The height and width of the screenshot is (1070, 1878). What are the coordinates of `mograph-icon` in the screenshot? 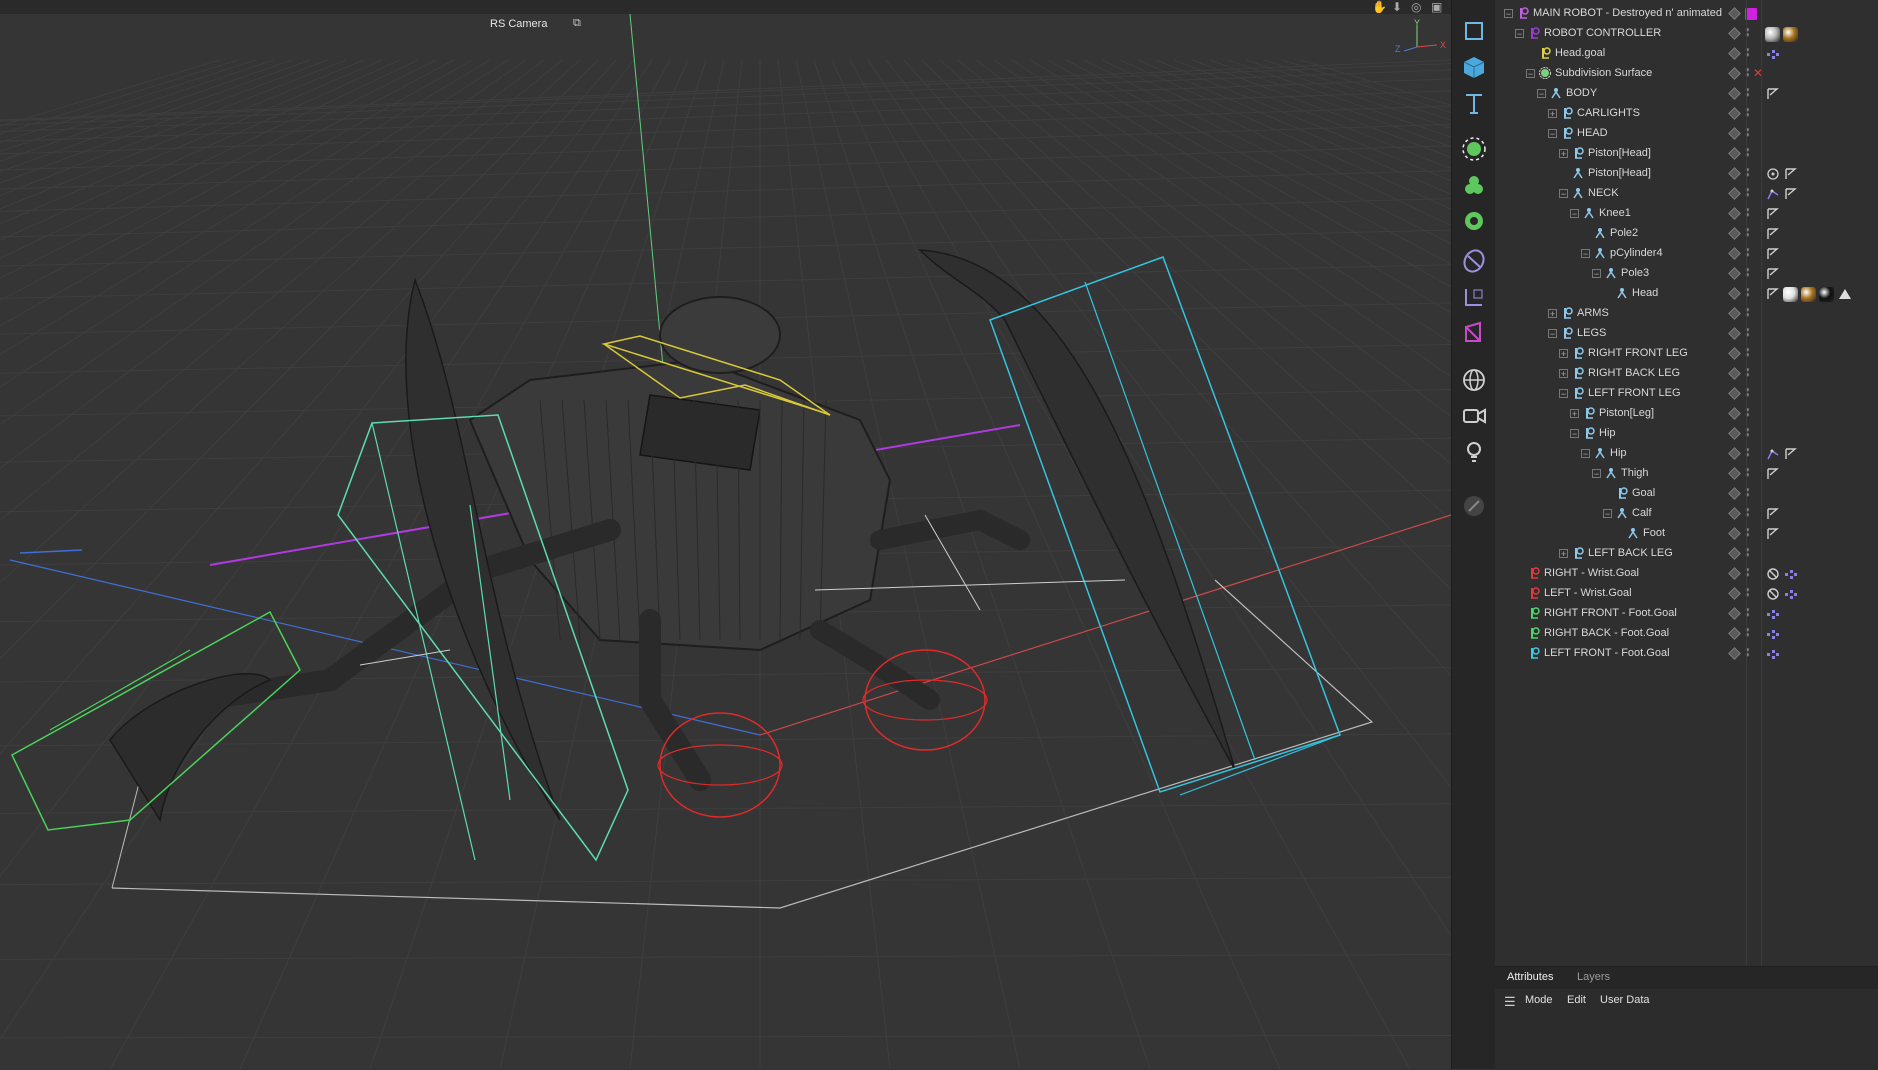 It's located at (1474, 185).